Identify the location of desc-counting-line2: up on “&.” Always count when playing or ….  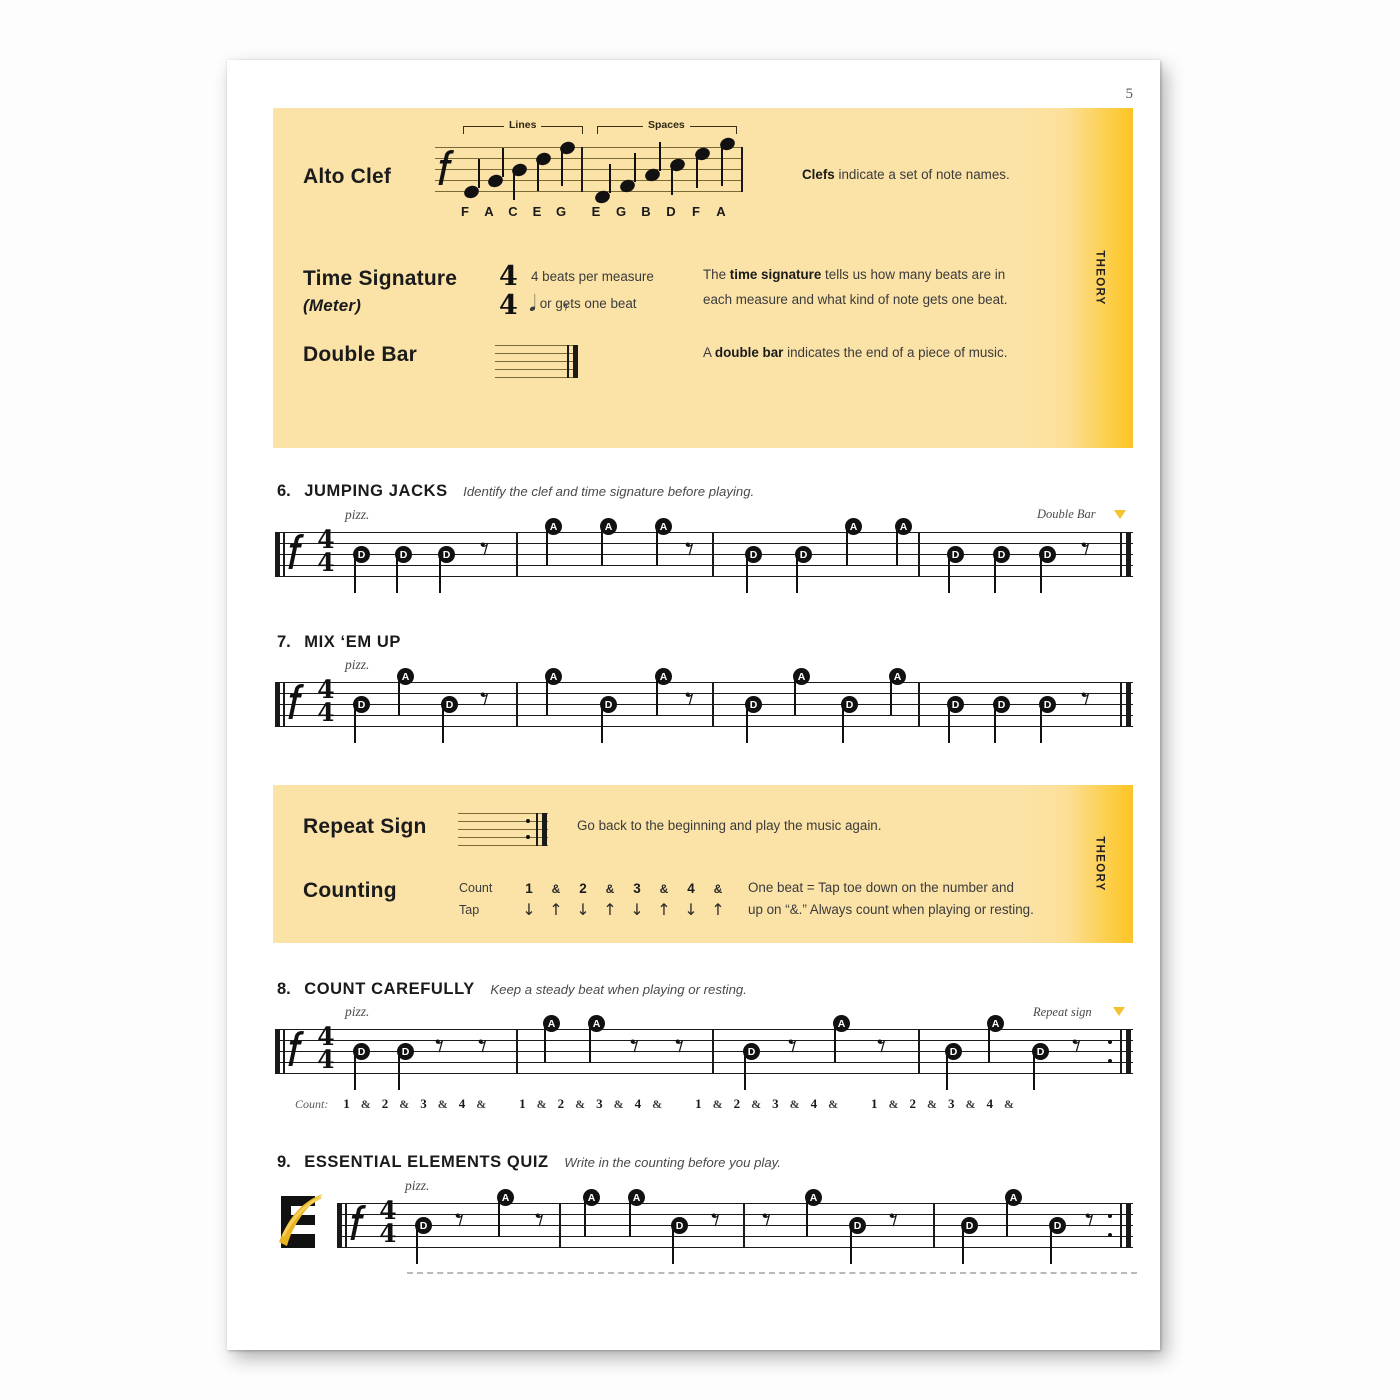
(891, 909).